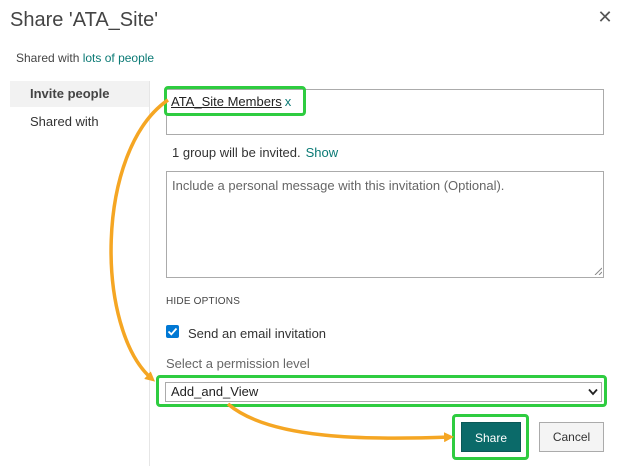  I want to click on permission-level-value: Add_and_View, so click(215, 391).